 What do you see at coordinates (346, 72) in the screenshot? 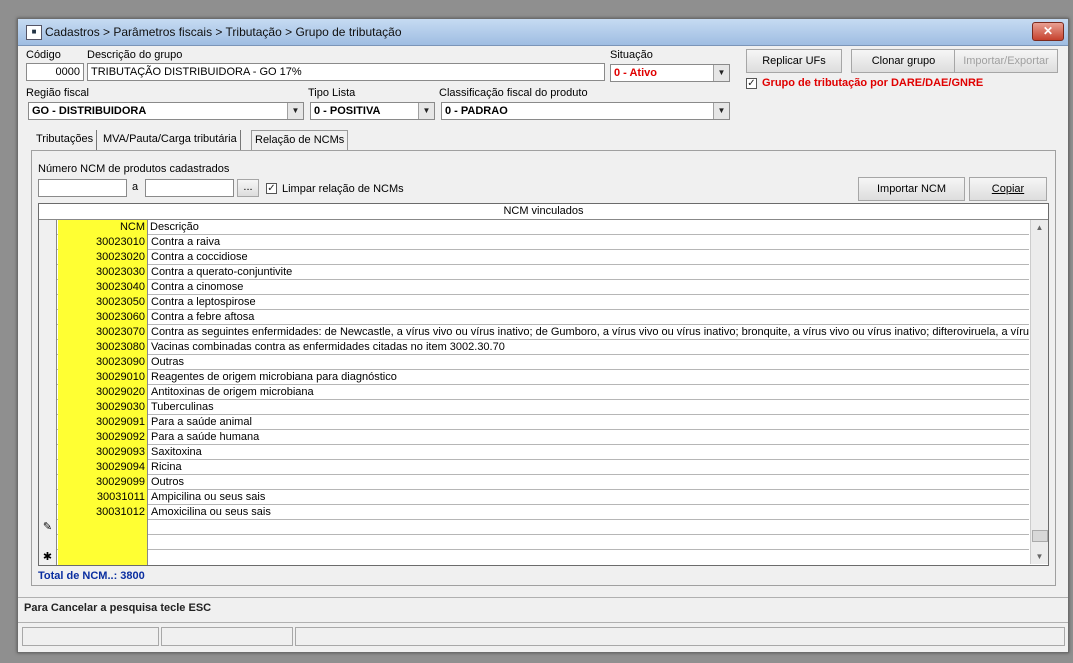
I see `descricao-field: TRIBUTAÇÃO DISTRIBUIDORA - GO 17%` at bounding box center [346, 72].